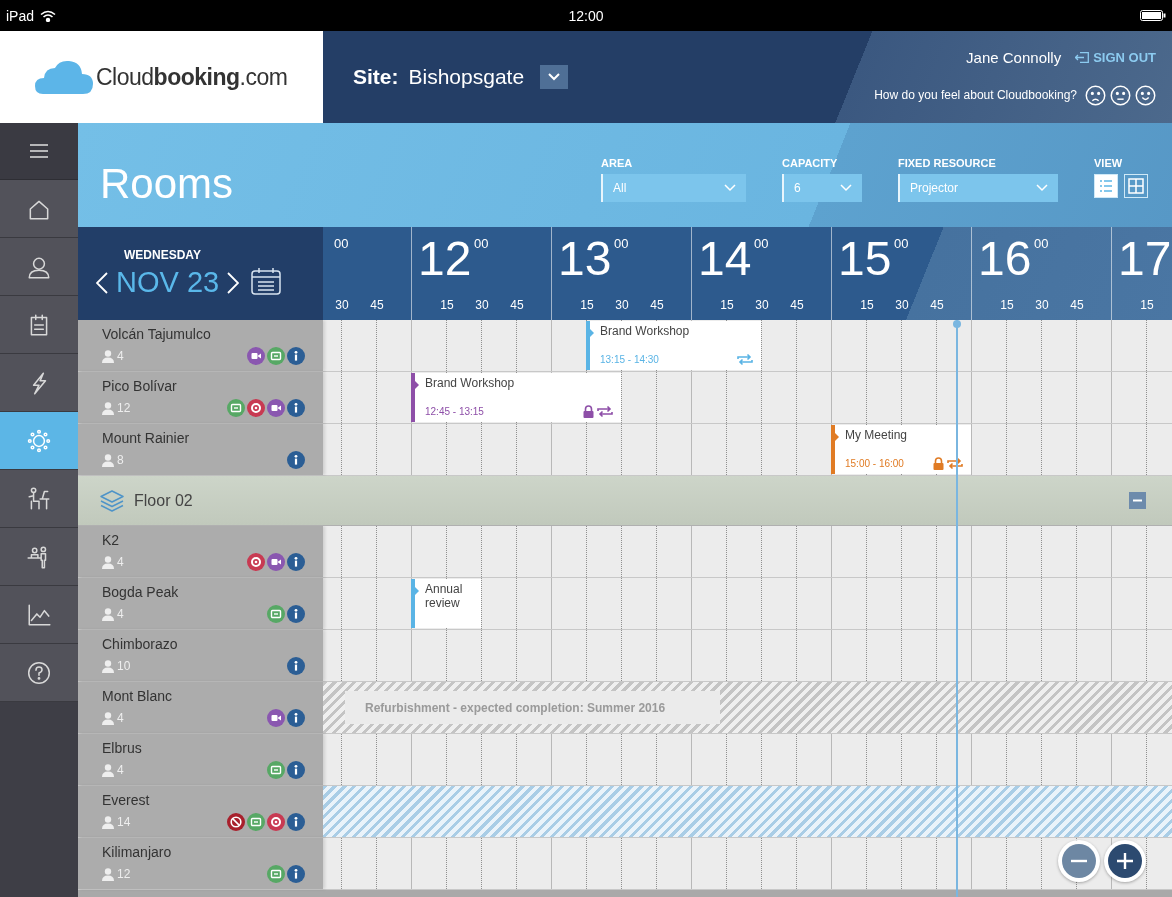  What do you see at coordinates (200, 707) in the screenshot?
I see `room-info-panel: Mont Blanc 4` at bounding box center [200, 707].